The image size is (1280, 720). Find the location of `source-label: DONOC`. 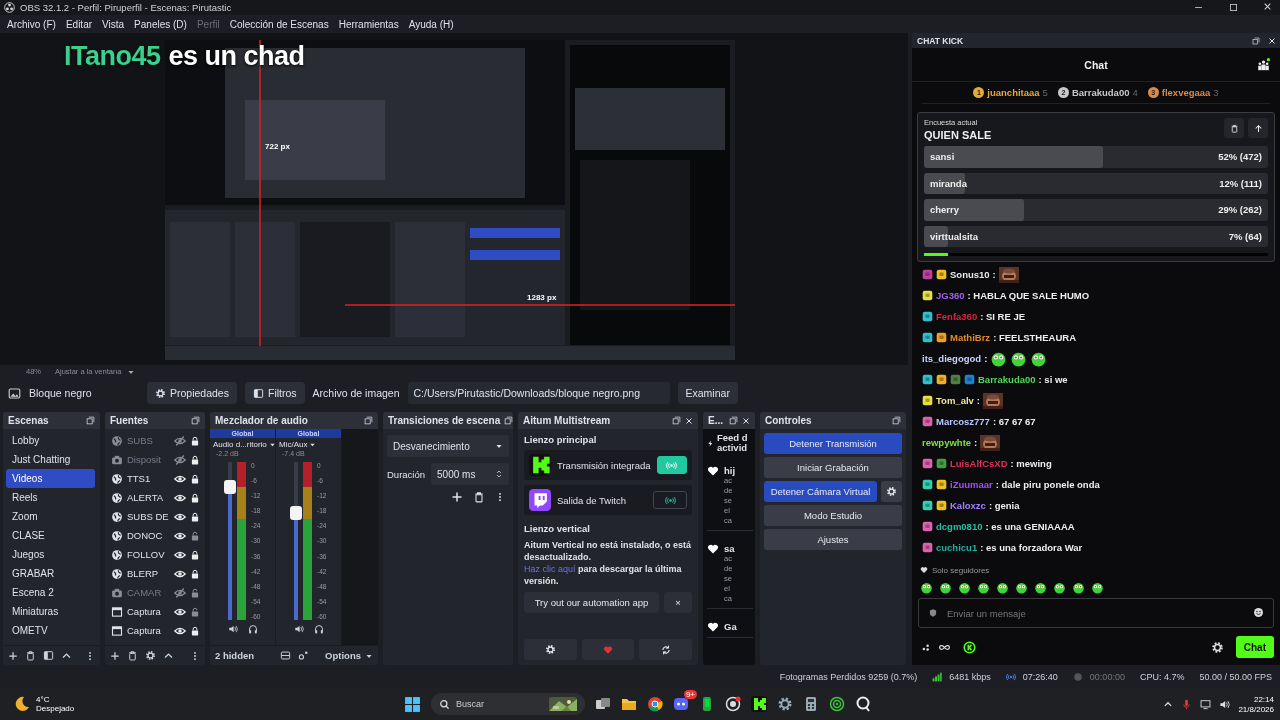

source-label: DONOC is located at coordinates (148, 535).